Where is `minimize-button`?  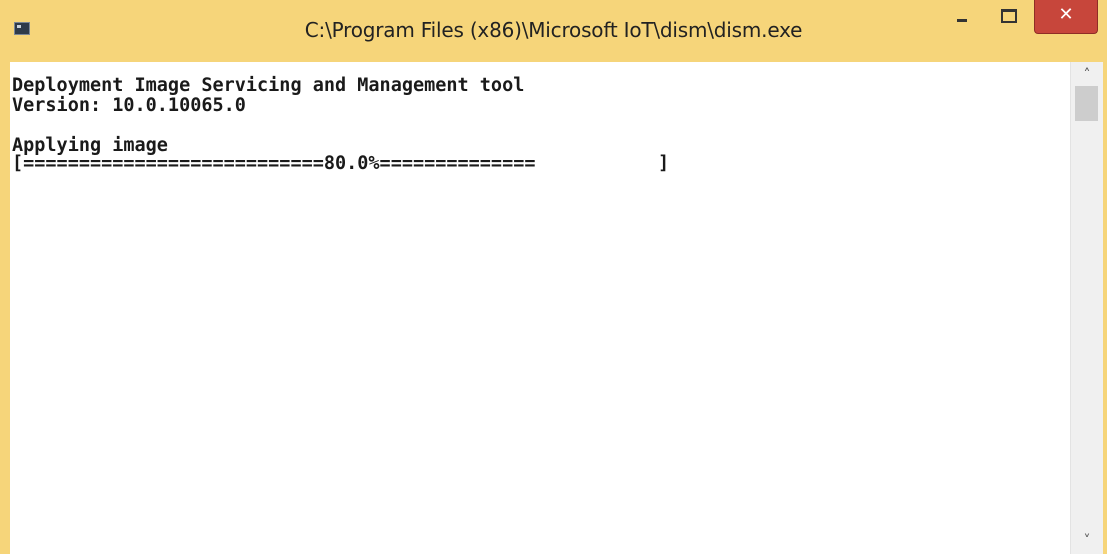
minimize-button is located at coordinates (963, 17).